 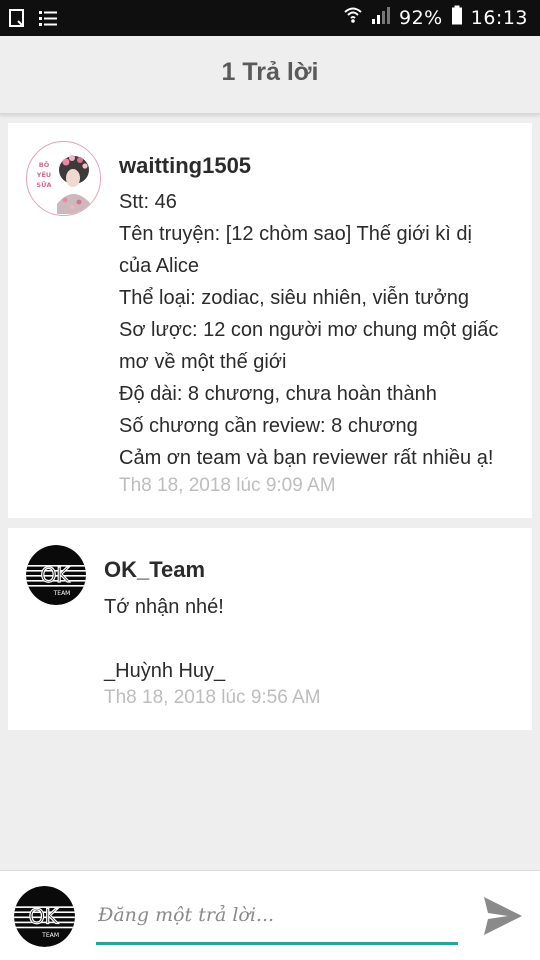 I want to click on comment-line, so click(x=304, y=639).